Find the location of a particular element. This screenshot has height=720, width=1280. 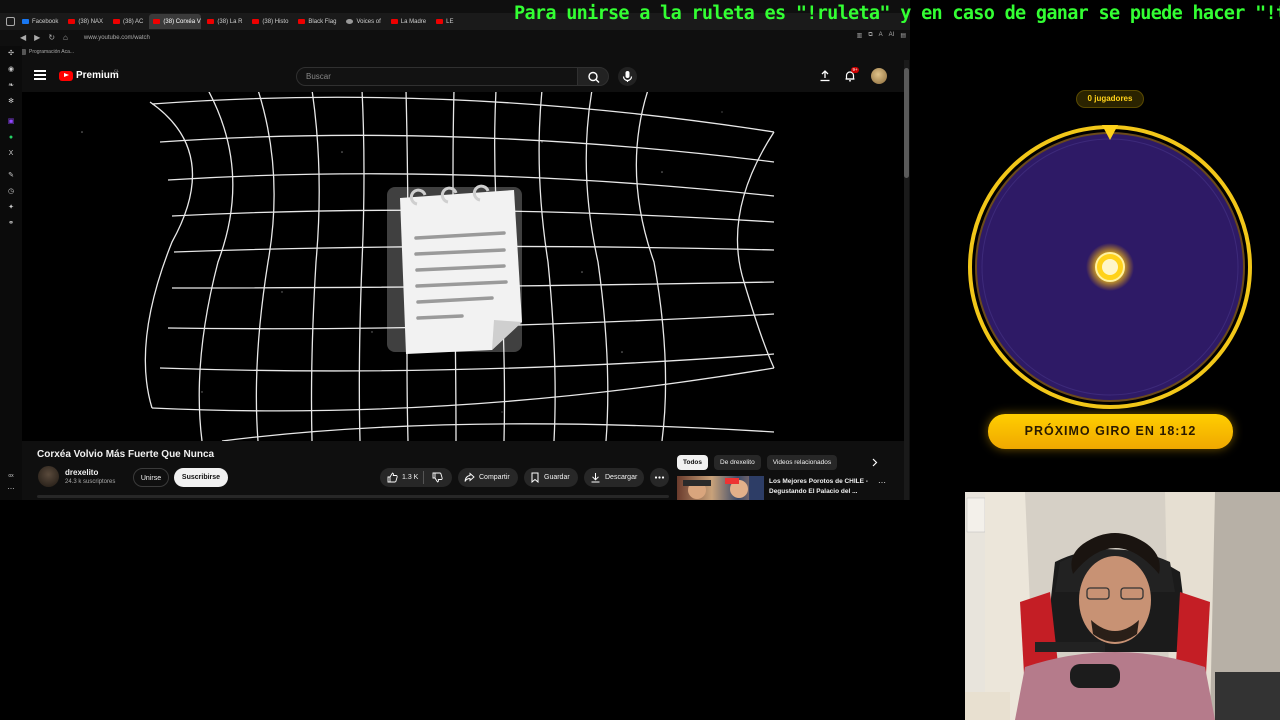

channel-avatar is located at coordinates (48, 476).